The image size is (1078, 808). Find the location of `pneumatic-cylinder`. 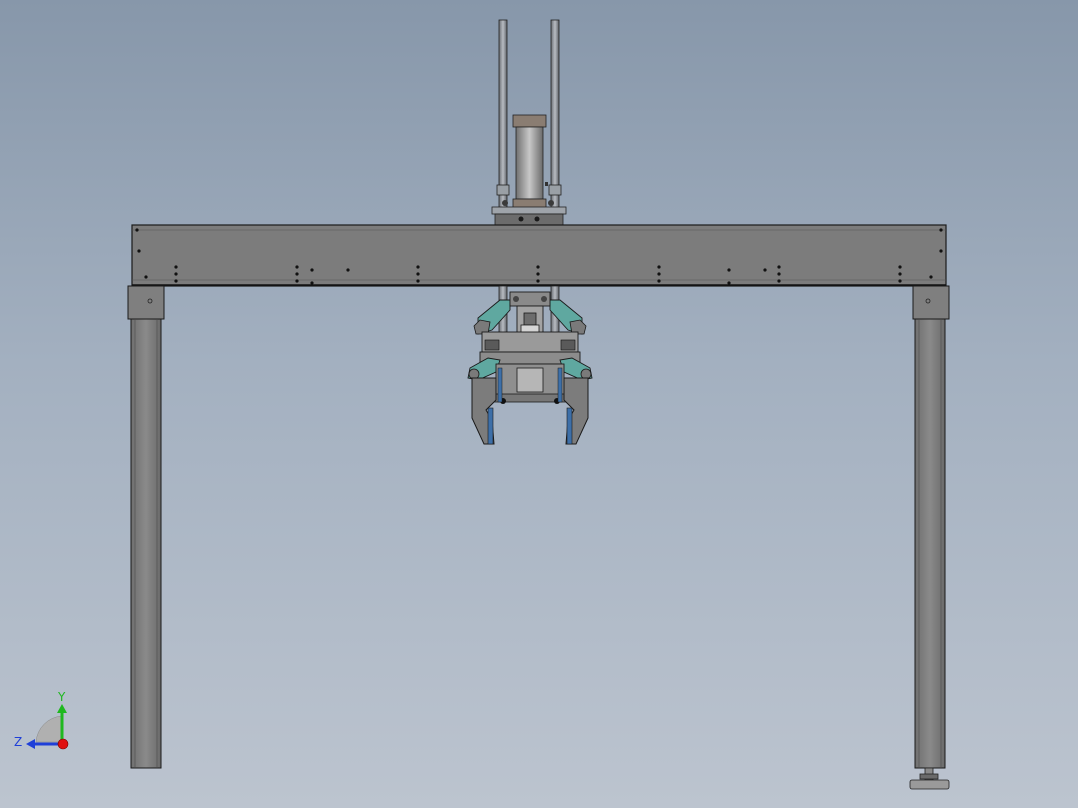

pneumatic-cylinder is located at coordinates (530, 162).